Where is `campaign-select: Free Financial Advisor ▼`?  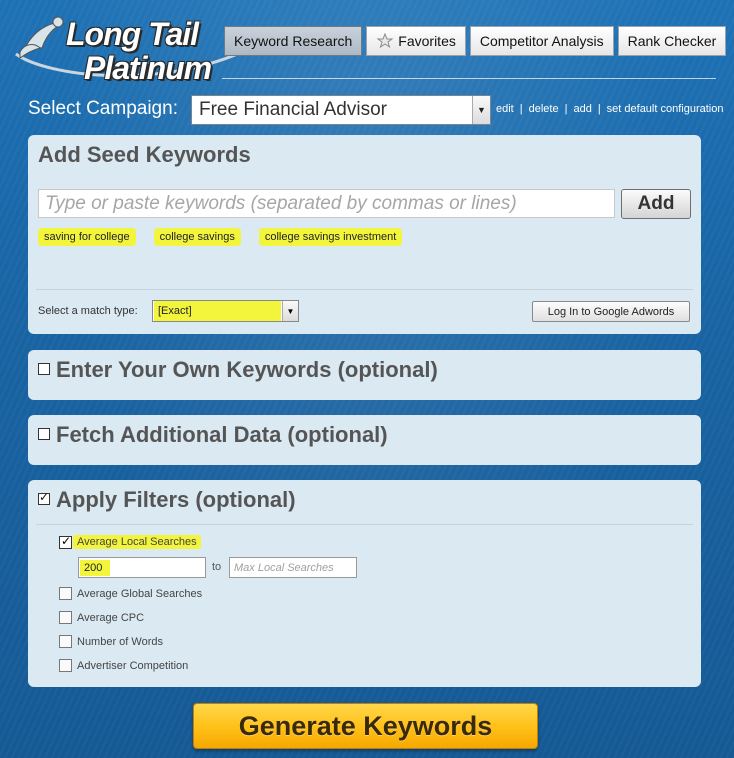
campaign-select: Free Financial Advisor ▼ is located at coordinates (341, 110).